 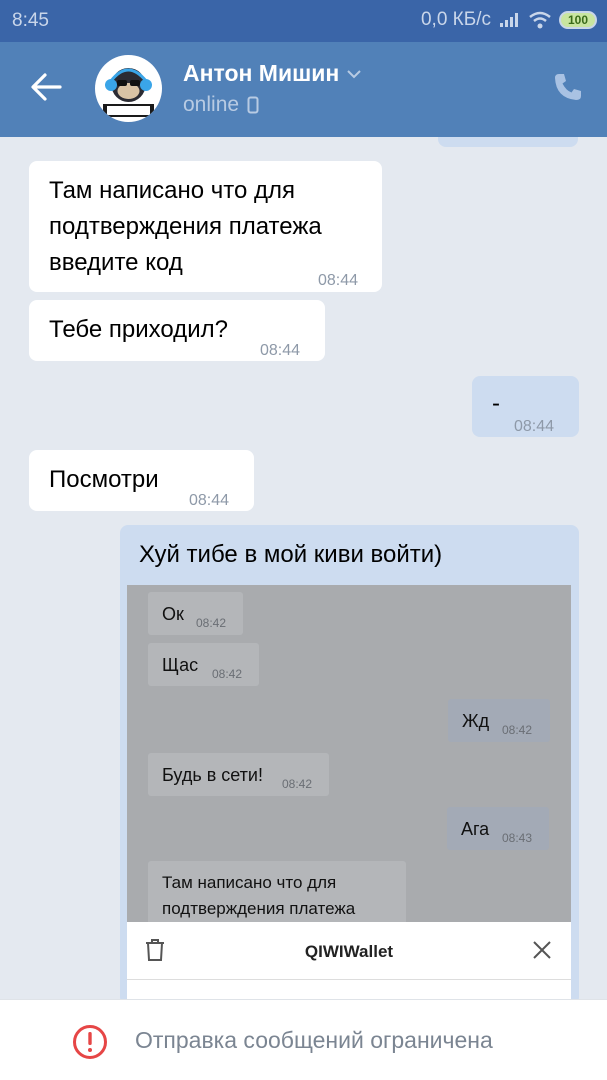 I want to click on message-bubble-outgoing: - 08:44, so click(x=525, y=406).